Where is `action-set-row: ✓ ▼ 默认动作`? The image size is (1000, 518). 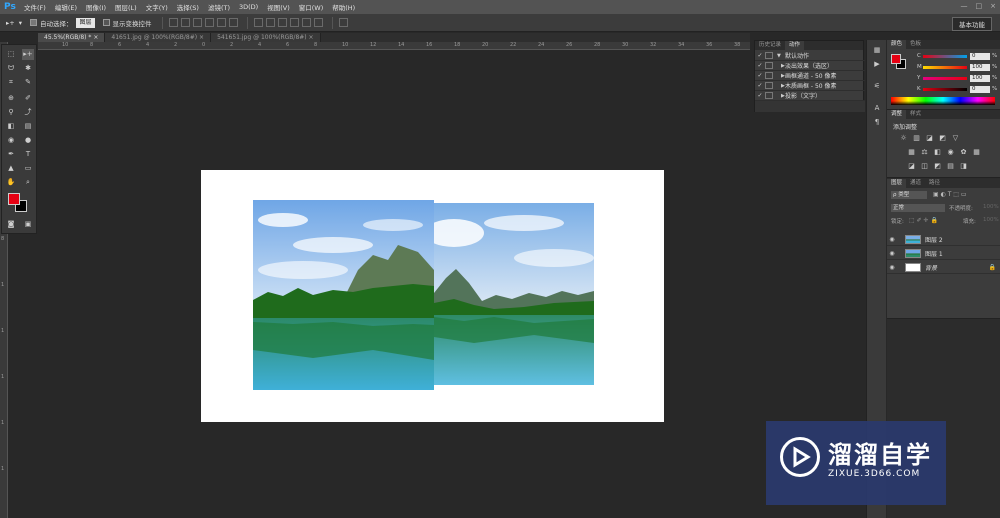
action-set-row: ✓ ▼ 默认动作 is located at coordinates (810, 56).